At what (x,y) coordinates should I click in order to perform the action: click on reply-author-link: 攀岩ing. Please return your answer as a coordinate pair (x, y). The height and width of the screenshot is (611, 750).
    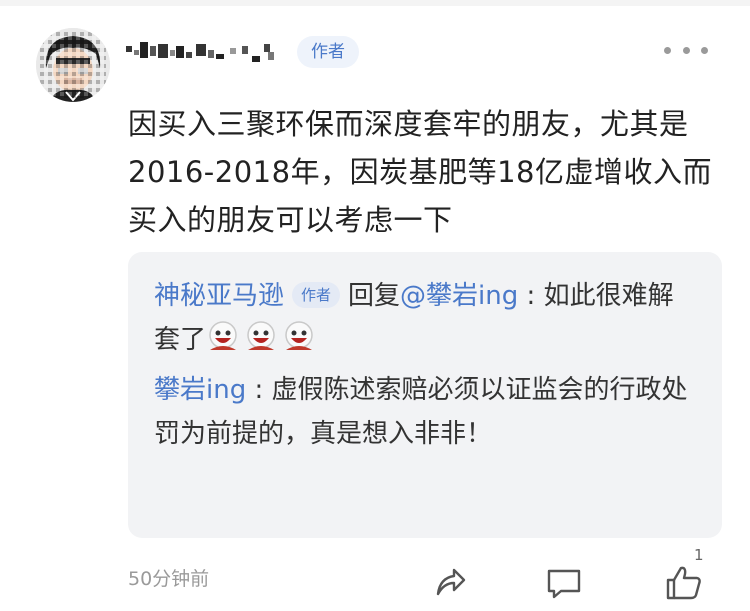
    Looking at the image, I should click on (200, 390).